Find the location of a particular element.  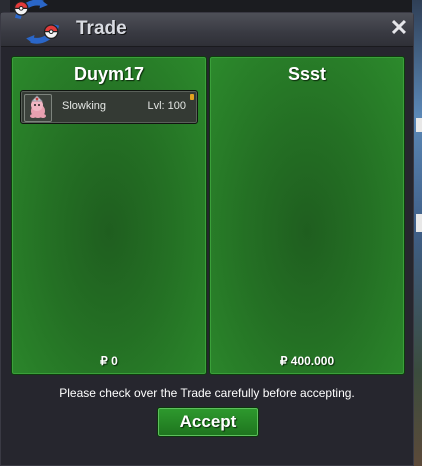

close-icon: ✕ is located at coordinates (399, 28).